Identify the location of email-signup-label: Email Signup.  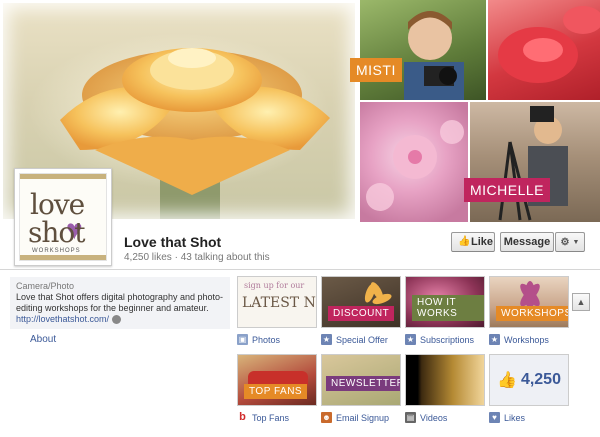
(362, 418).